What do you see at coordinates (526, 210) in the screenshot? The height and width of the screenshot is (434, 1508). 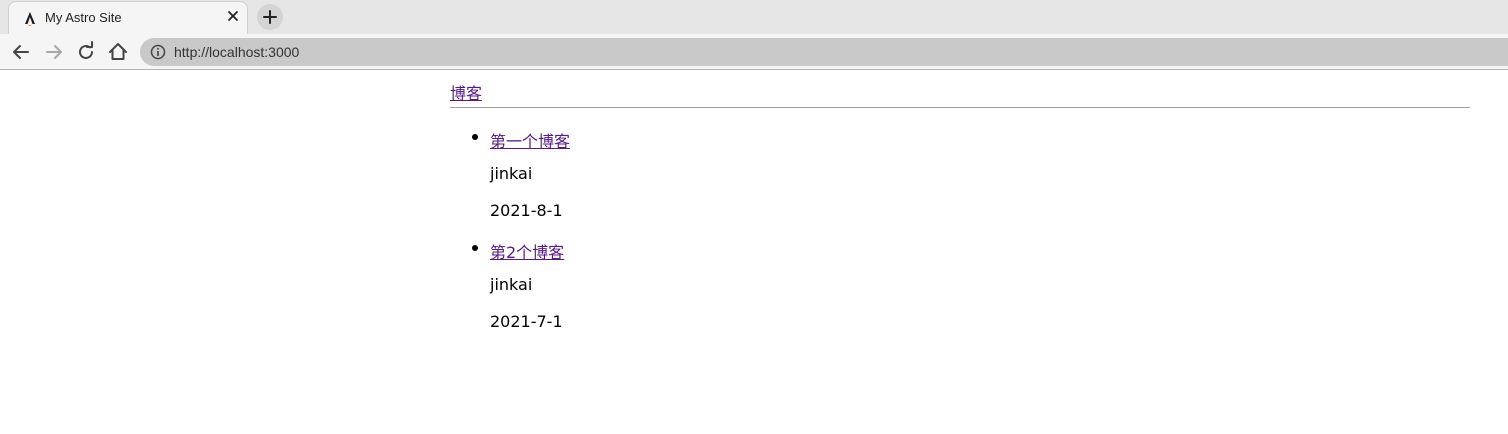 I see `post-date: 2021-8-1` at bounding box center [526, 210].